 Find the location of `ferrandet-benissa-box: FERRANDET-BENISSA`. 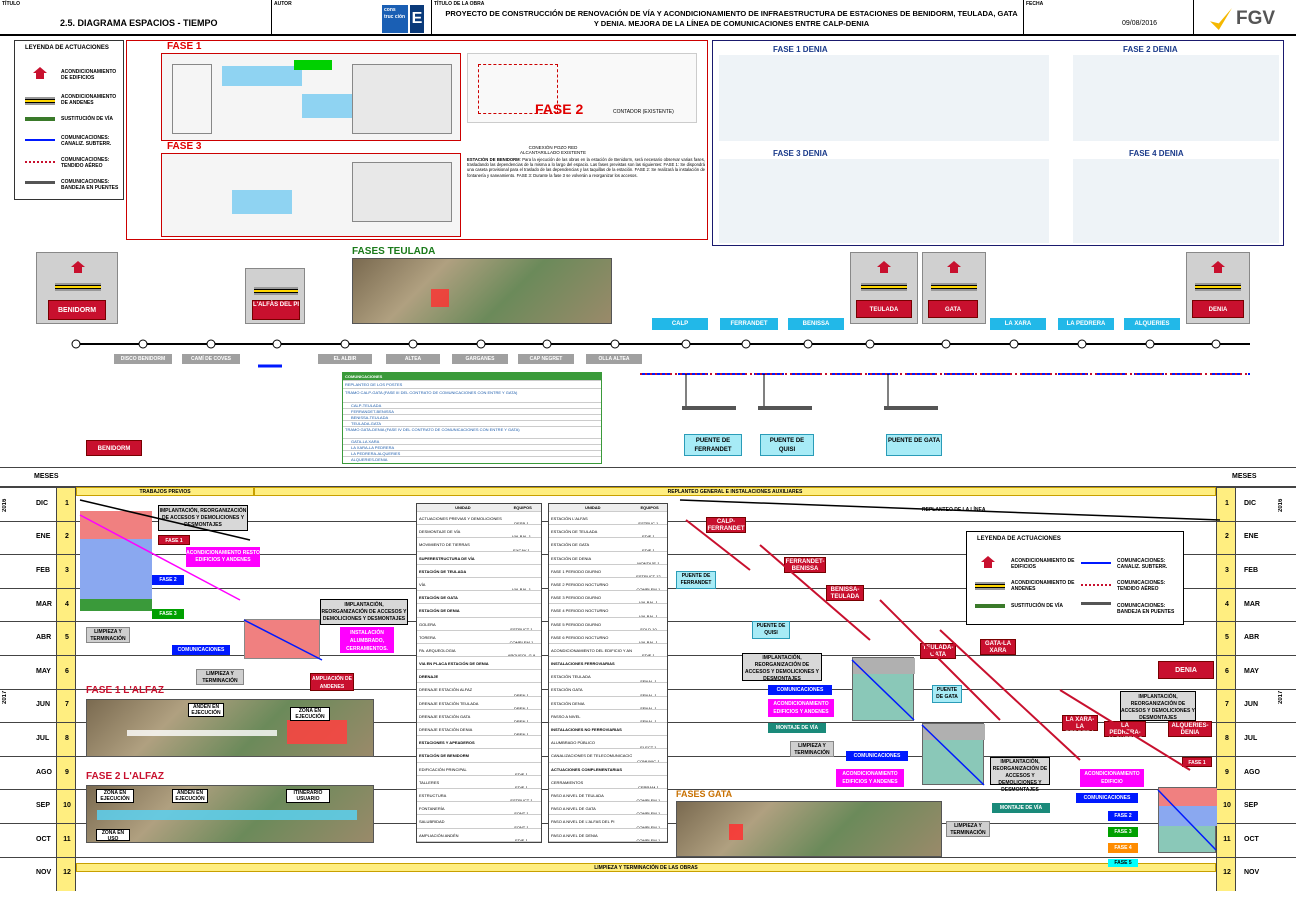

ferrandet-benissa-box: FERRANDET-BENISSA is located at coordinates (805, 565).